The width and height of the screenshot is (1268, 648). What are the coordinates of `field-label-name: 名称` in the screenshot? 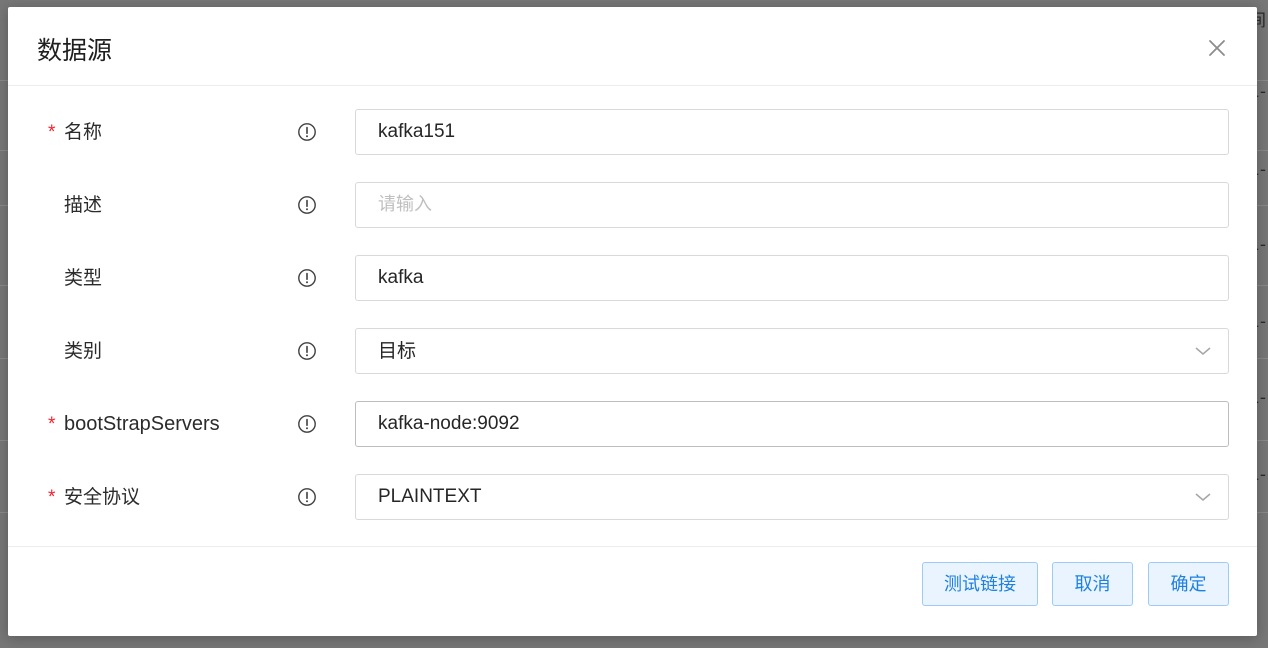 It's located at (83, 132).